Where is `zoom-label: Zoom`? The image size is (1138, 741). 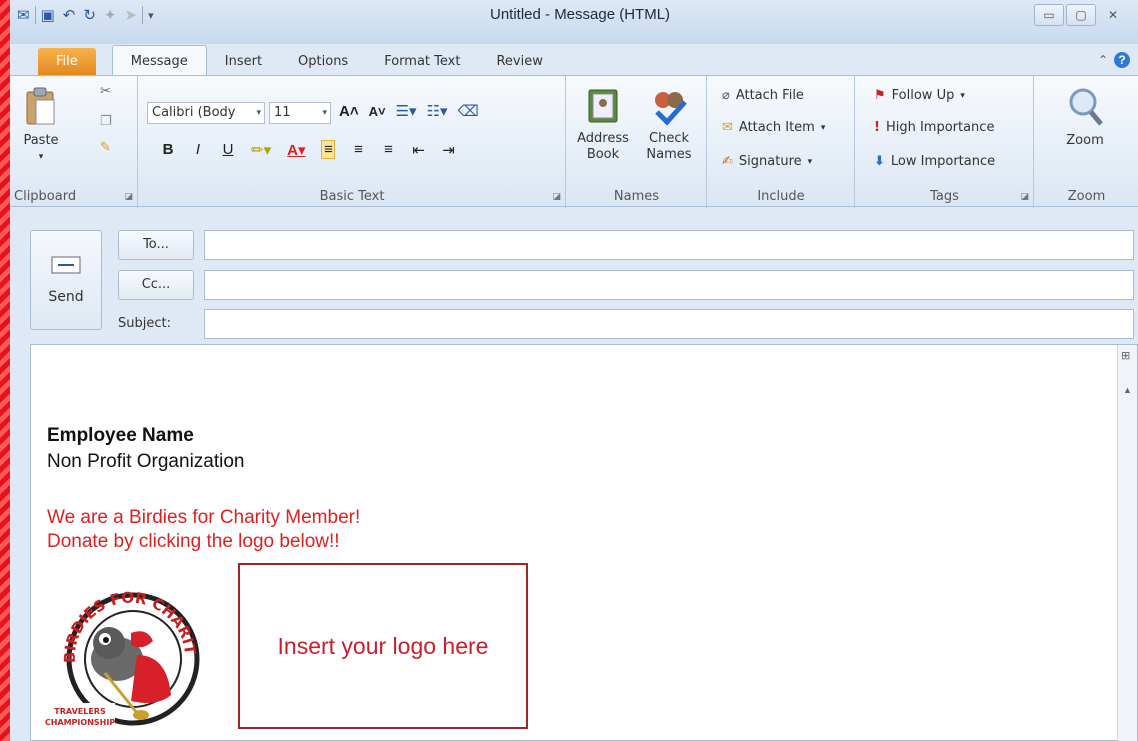
zoom-label: Zoom is located at coordinates (1085, 140).